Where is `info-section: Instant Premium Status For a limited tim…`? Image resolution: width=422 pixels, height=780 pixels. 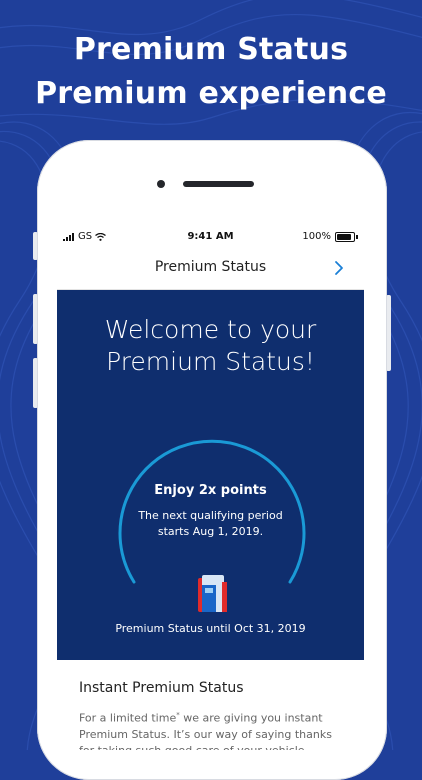
info-section: Instant Premium Status For a limited tim… is located at coordinates (210, 705).